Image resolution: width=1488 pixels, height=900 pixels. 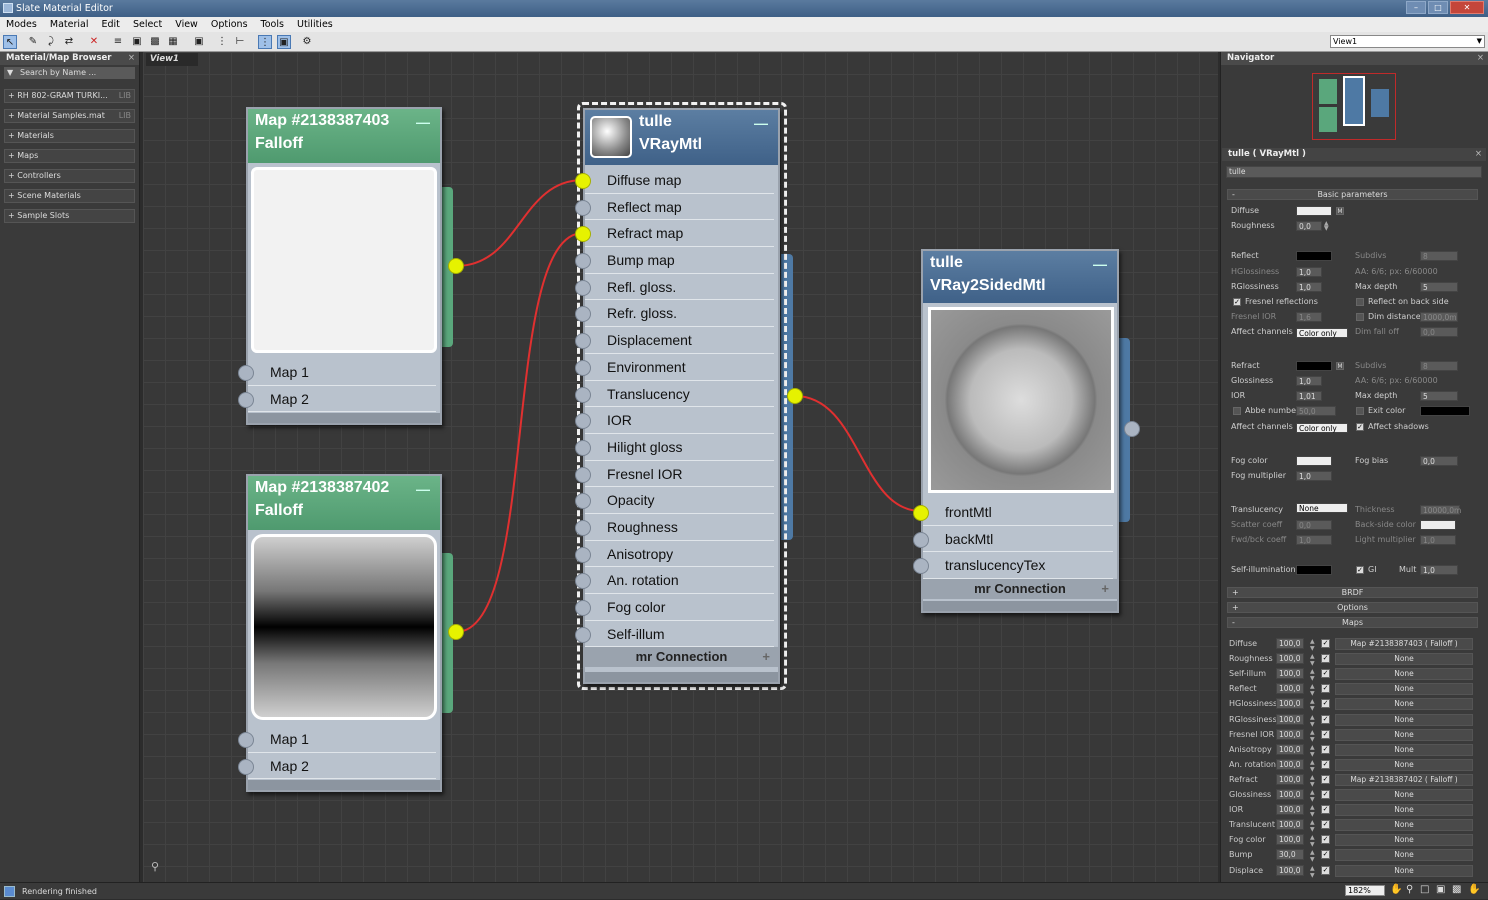 I want to click on slot-diffuse-map: Diffuse map, so click(x=674, y=180).